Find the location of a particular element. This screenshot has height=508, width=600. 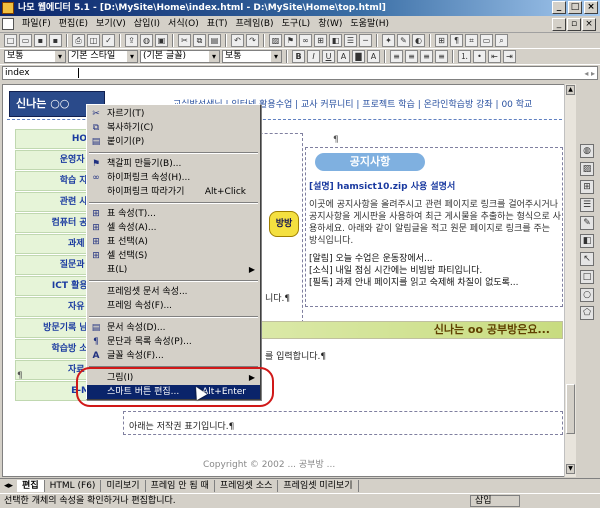

scroll-down-icon: ▼ is located at coordinates (570, 469).